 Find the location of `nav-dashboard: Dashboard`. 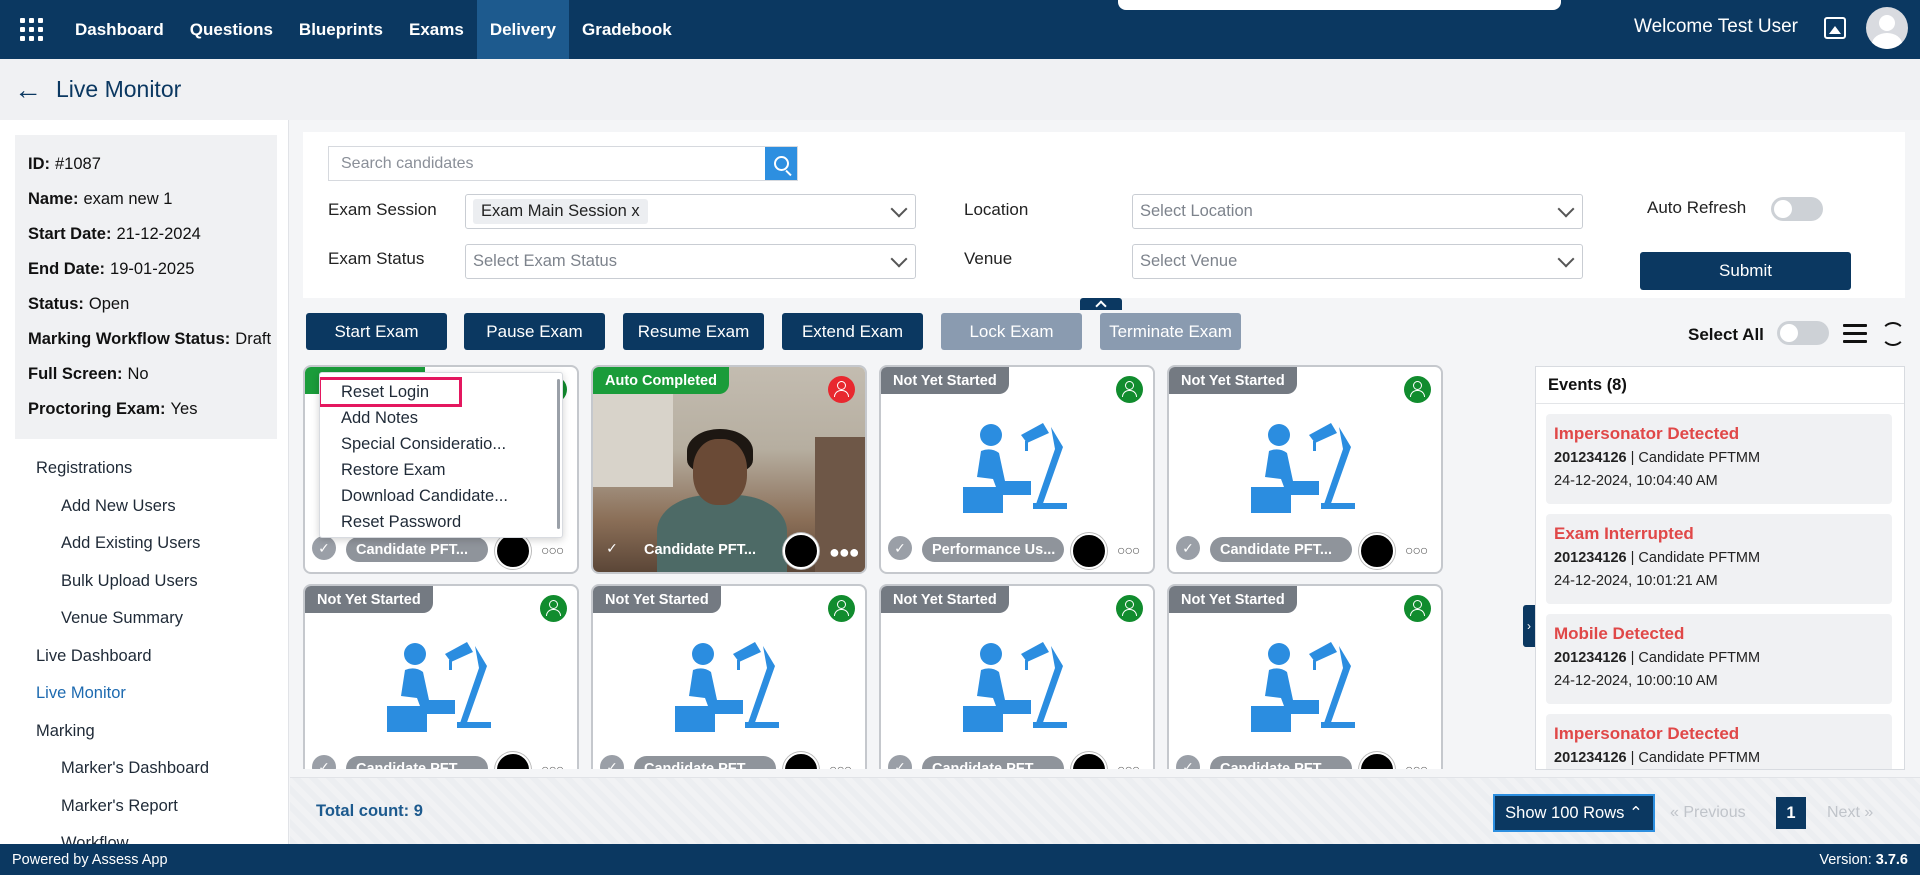

nav-dashboard: Dashboard is located at coordinates (119, 29).